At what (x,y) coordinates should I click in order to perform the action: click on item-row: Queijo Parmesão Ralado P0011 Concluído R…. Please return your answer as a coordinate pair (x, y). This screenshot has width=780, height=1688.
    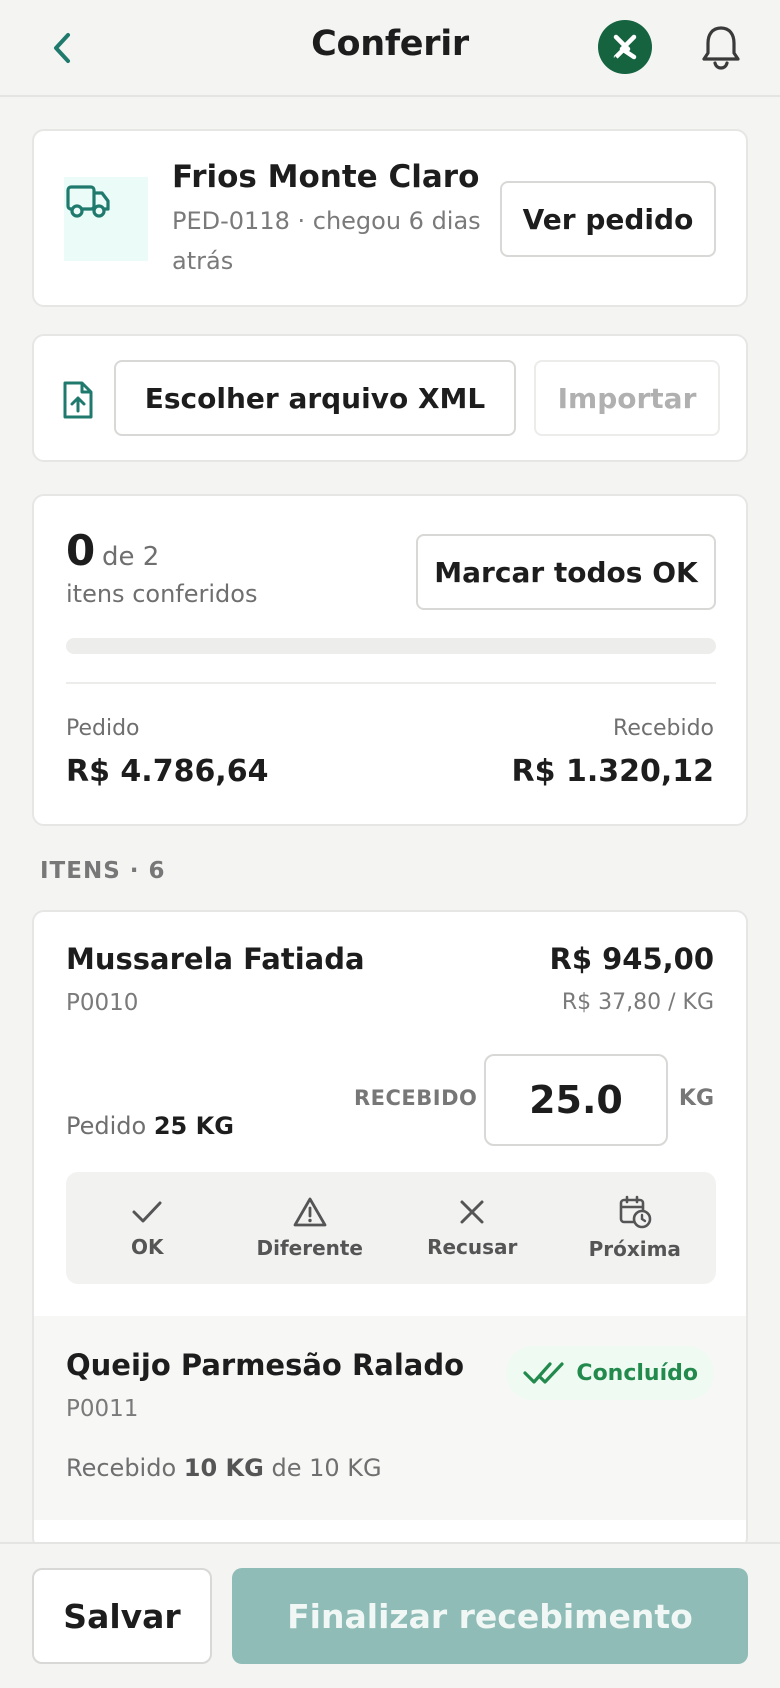
    Looking at the image, I should click on (390, 1418).